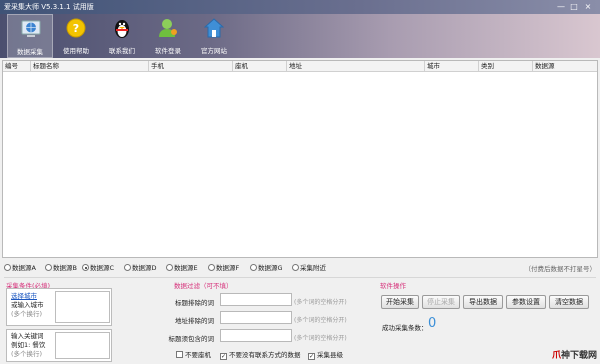 Image resolution: width=600 pixels, height=364 pixels. What do you see at coordinates (569, 302) in the screenshot?
I see `clear-data-button: 清空数据` at bounding box center [569, 302].